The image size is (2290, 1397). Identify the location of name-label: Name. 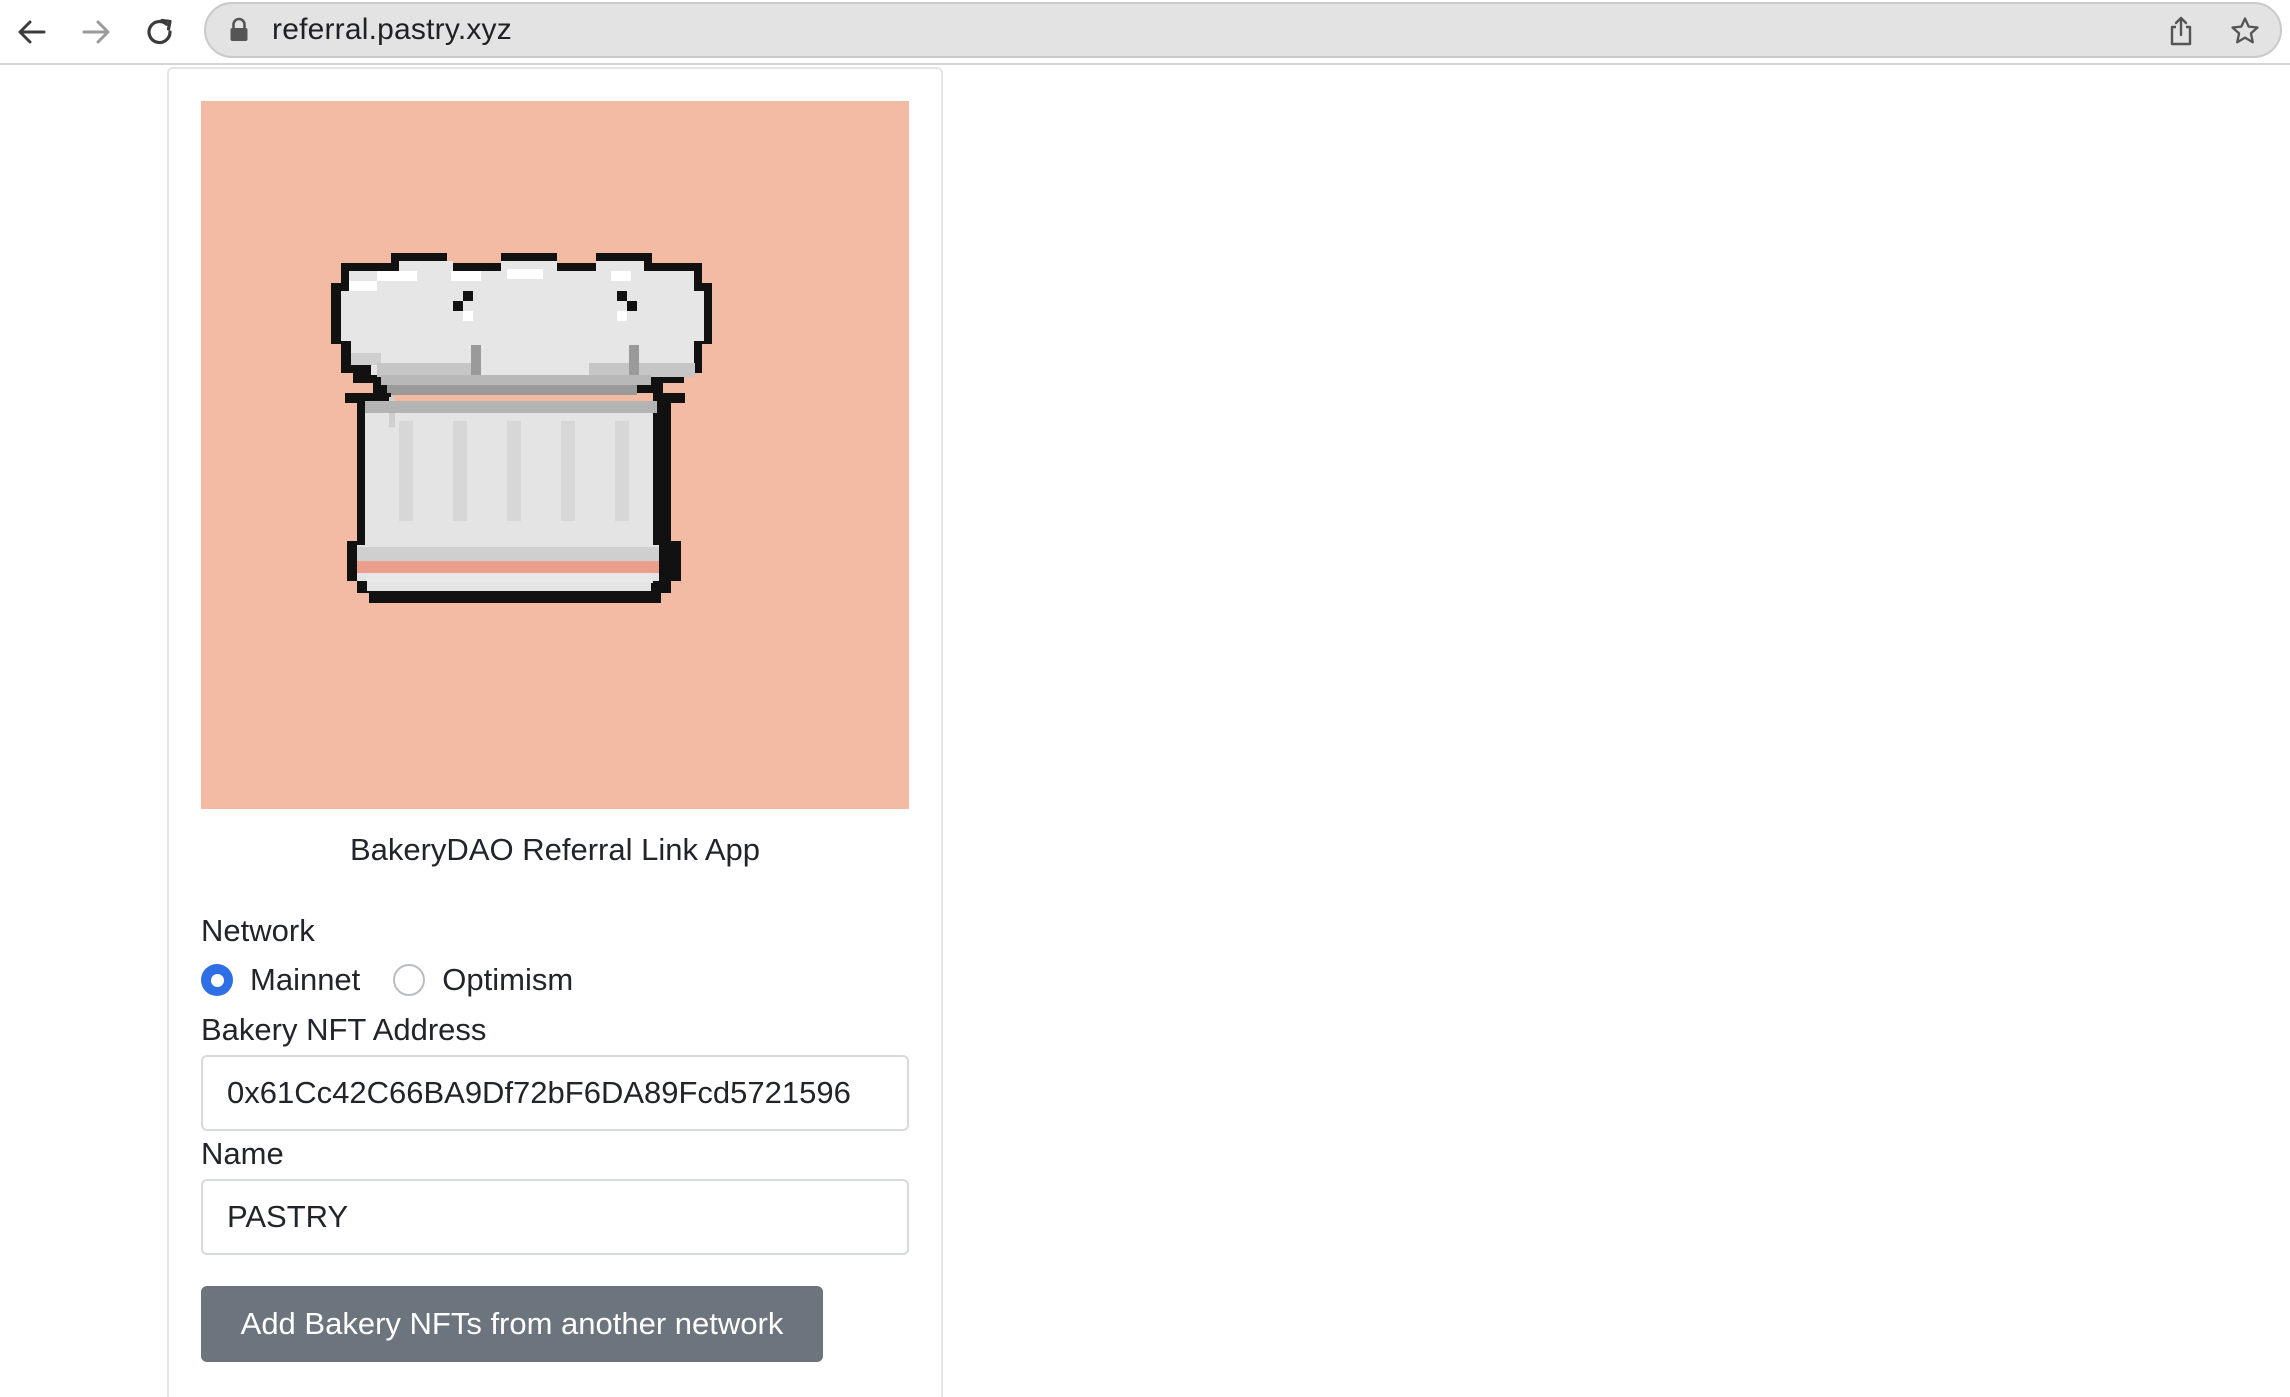
(242, 1153).